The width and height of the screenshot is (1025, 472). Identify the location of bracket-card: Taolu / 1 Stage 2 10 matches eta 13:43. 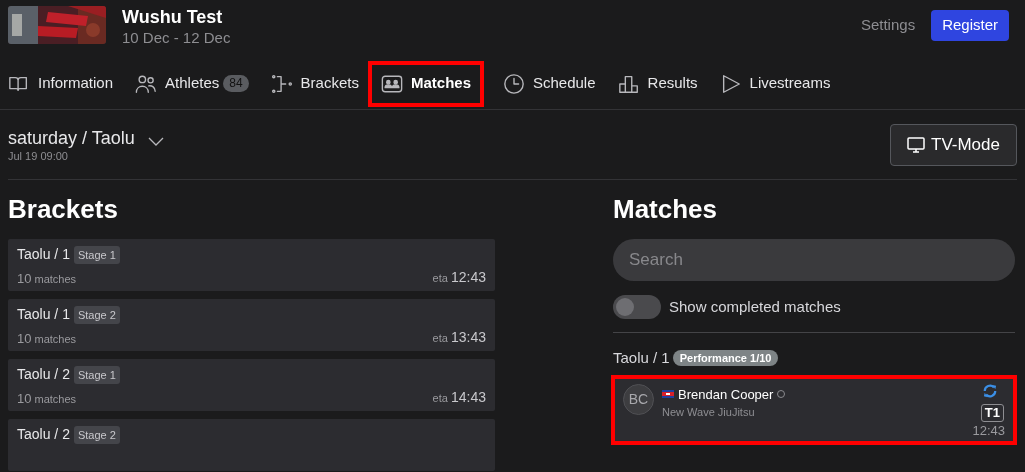
(251, 325).